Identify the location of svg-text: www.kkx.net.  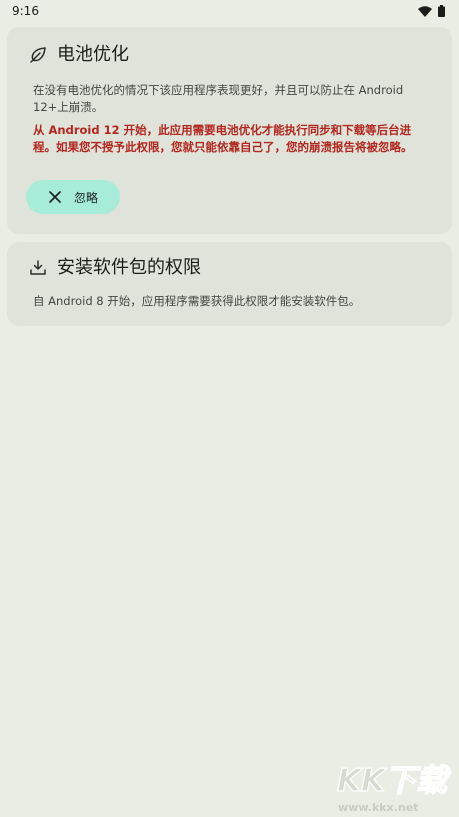
(378, 807).